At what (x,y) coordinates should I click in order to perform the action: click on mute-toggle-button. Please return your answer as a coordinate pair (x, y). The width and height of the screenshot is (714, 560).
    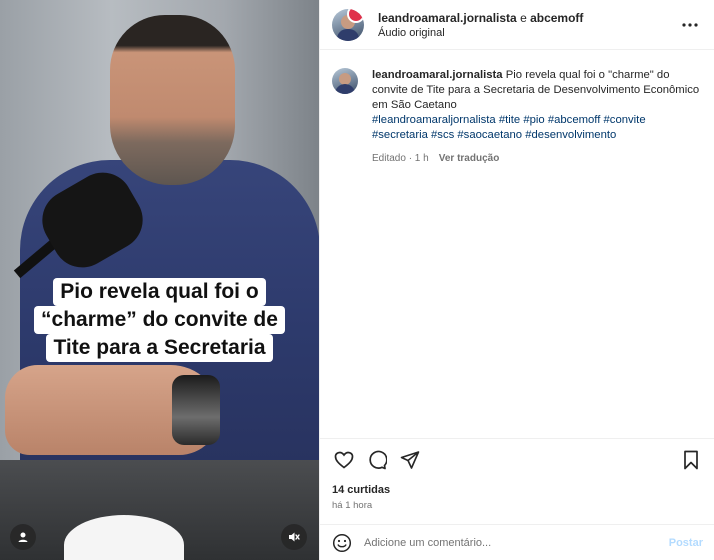
    Looking at the image, I should click on (294, 537).